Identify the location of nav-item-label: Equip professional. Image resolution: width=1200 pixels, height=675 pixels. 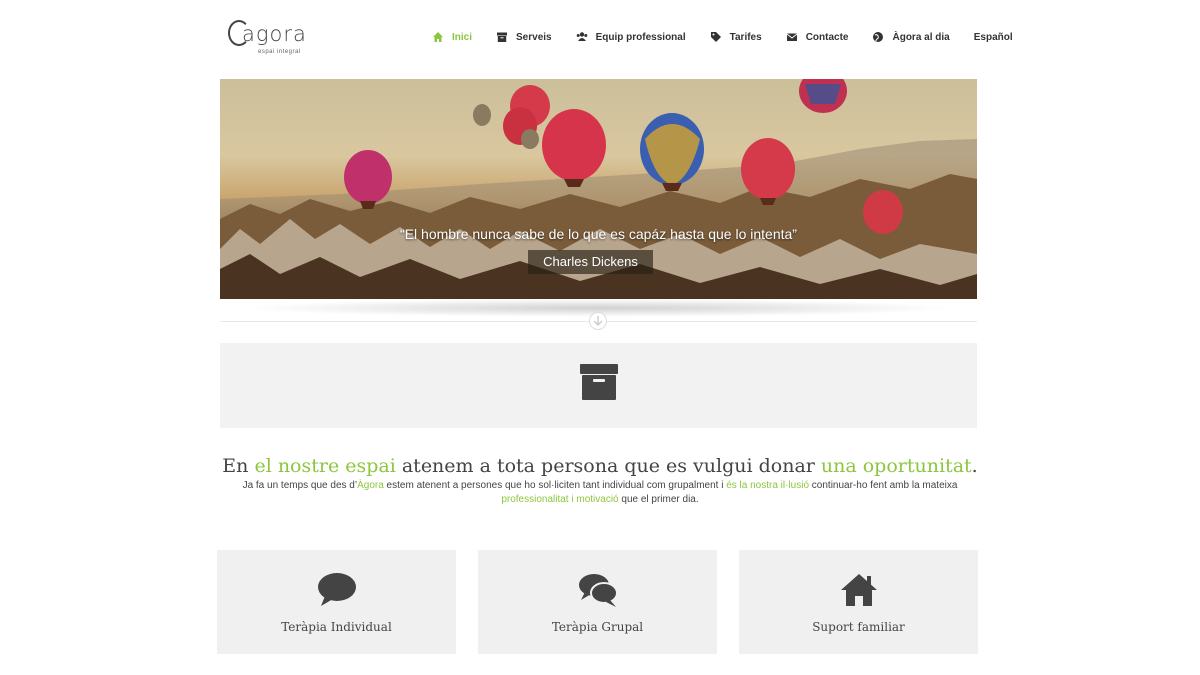
(640, 37).